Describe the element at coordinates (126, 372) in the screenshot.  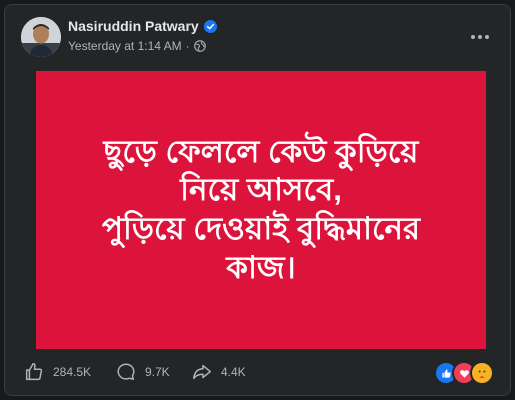
I see `comment-icon` at that location.